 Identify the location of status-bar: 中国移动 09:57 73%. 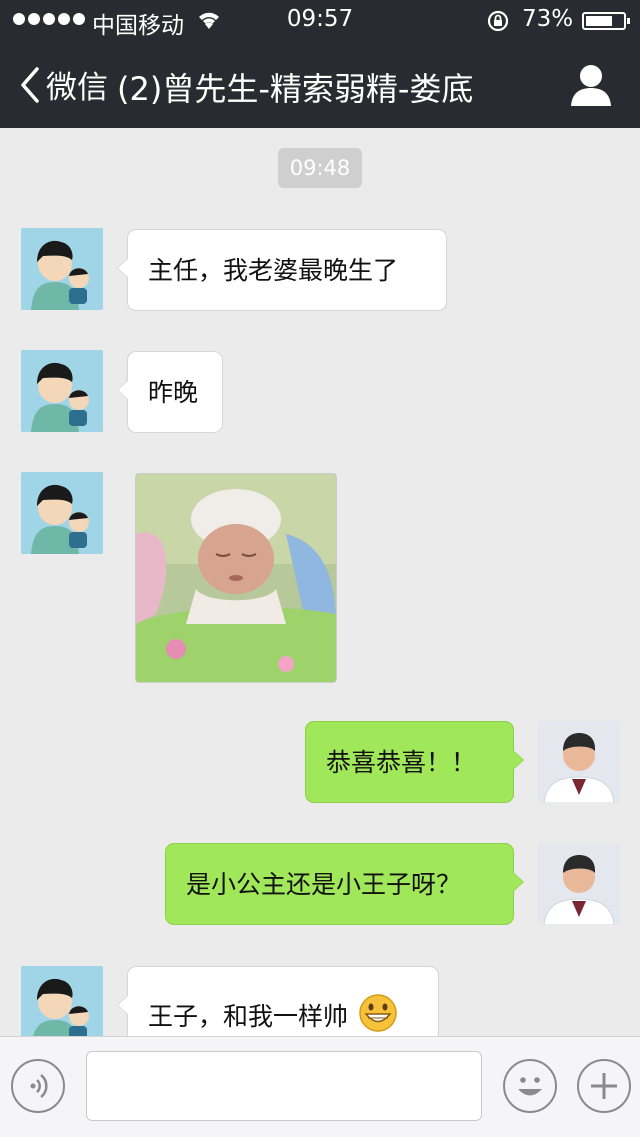
(320, 20).